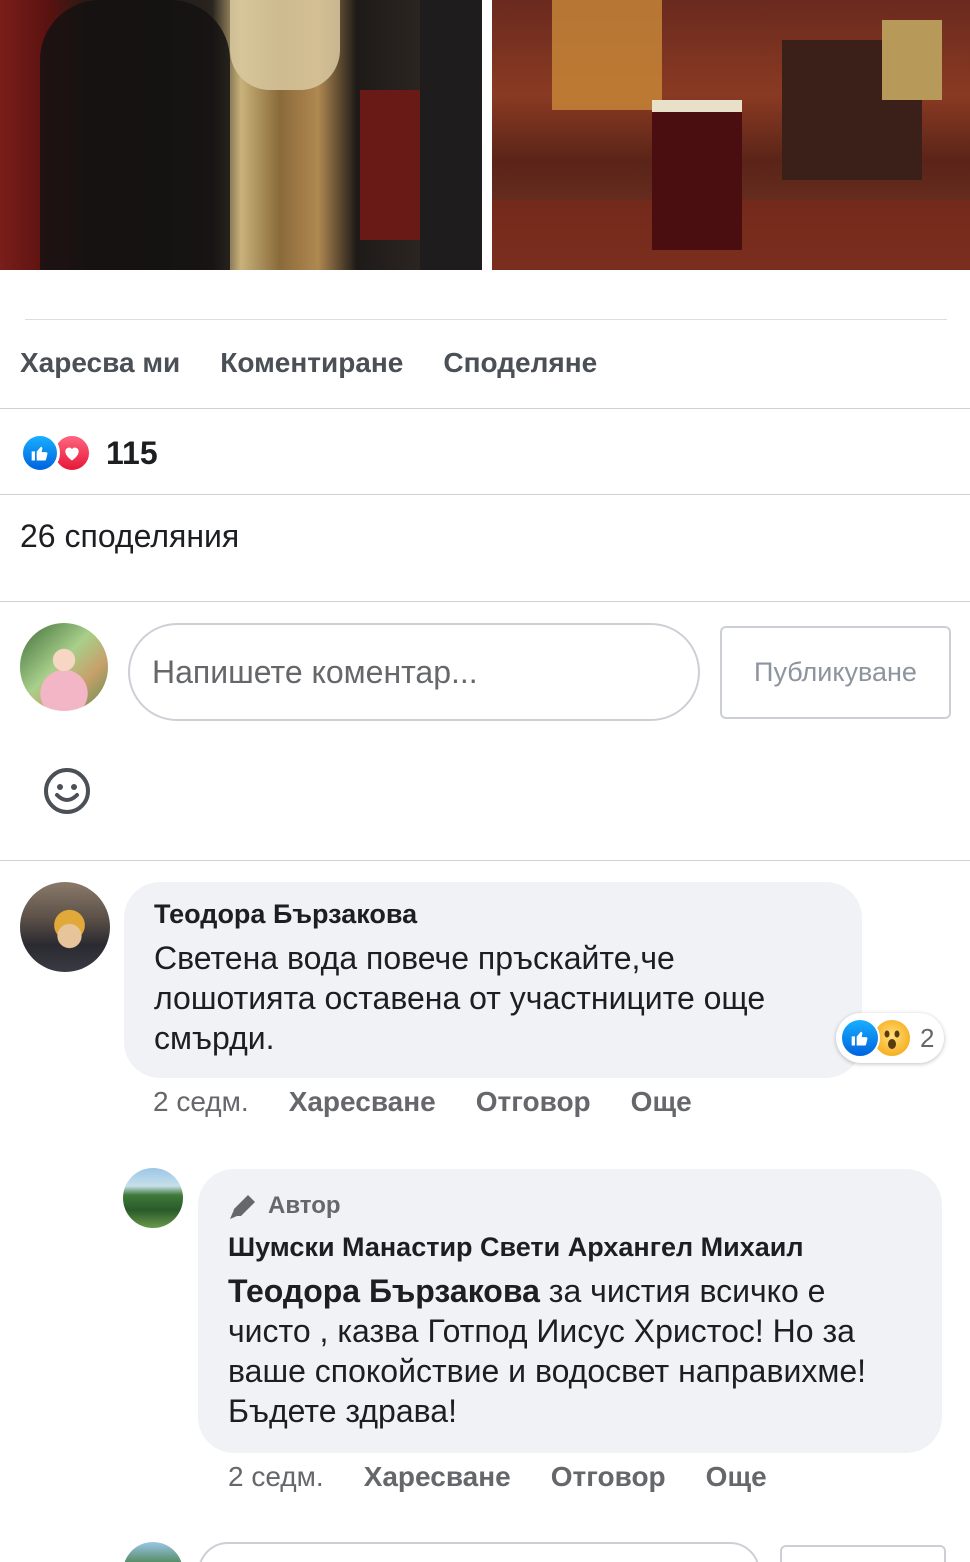 The image size is (970, 1562). Describe the element at coordinates (129, 536) in the screenshot. I see `shares-count: 26 споделяния` at that location.